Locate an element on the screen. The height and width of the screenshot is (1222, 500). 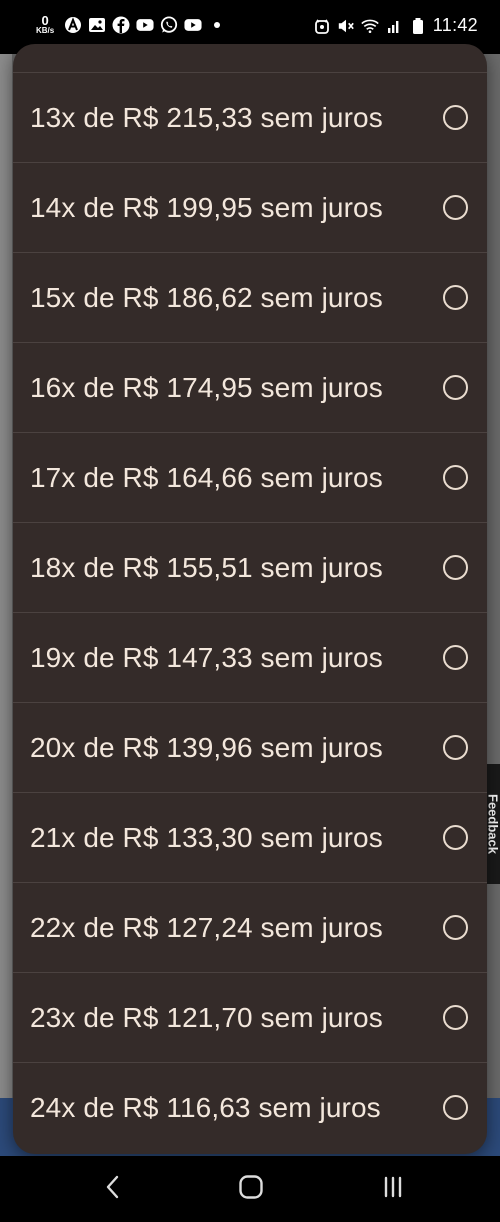
status-bar-left: 0 KB/s is located at coordinates (128, 24).